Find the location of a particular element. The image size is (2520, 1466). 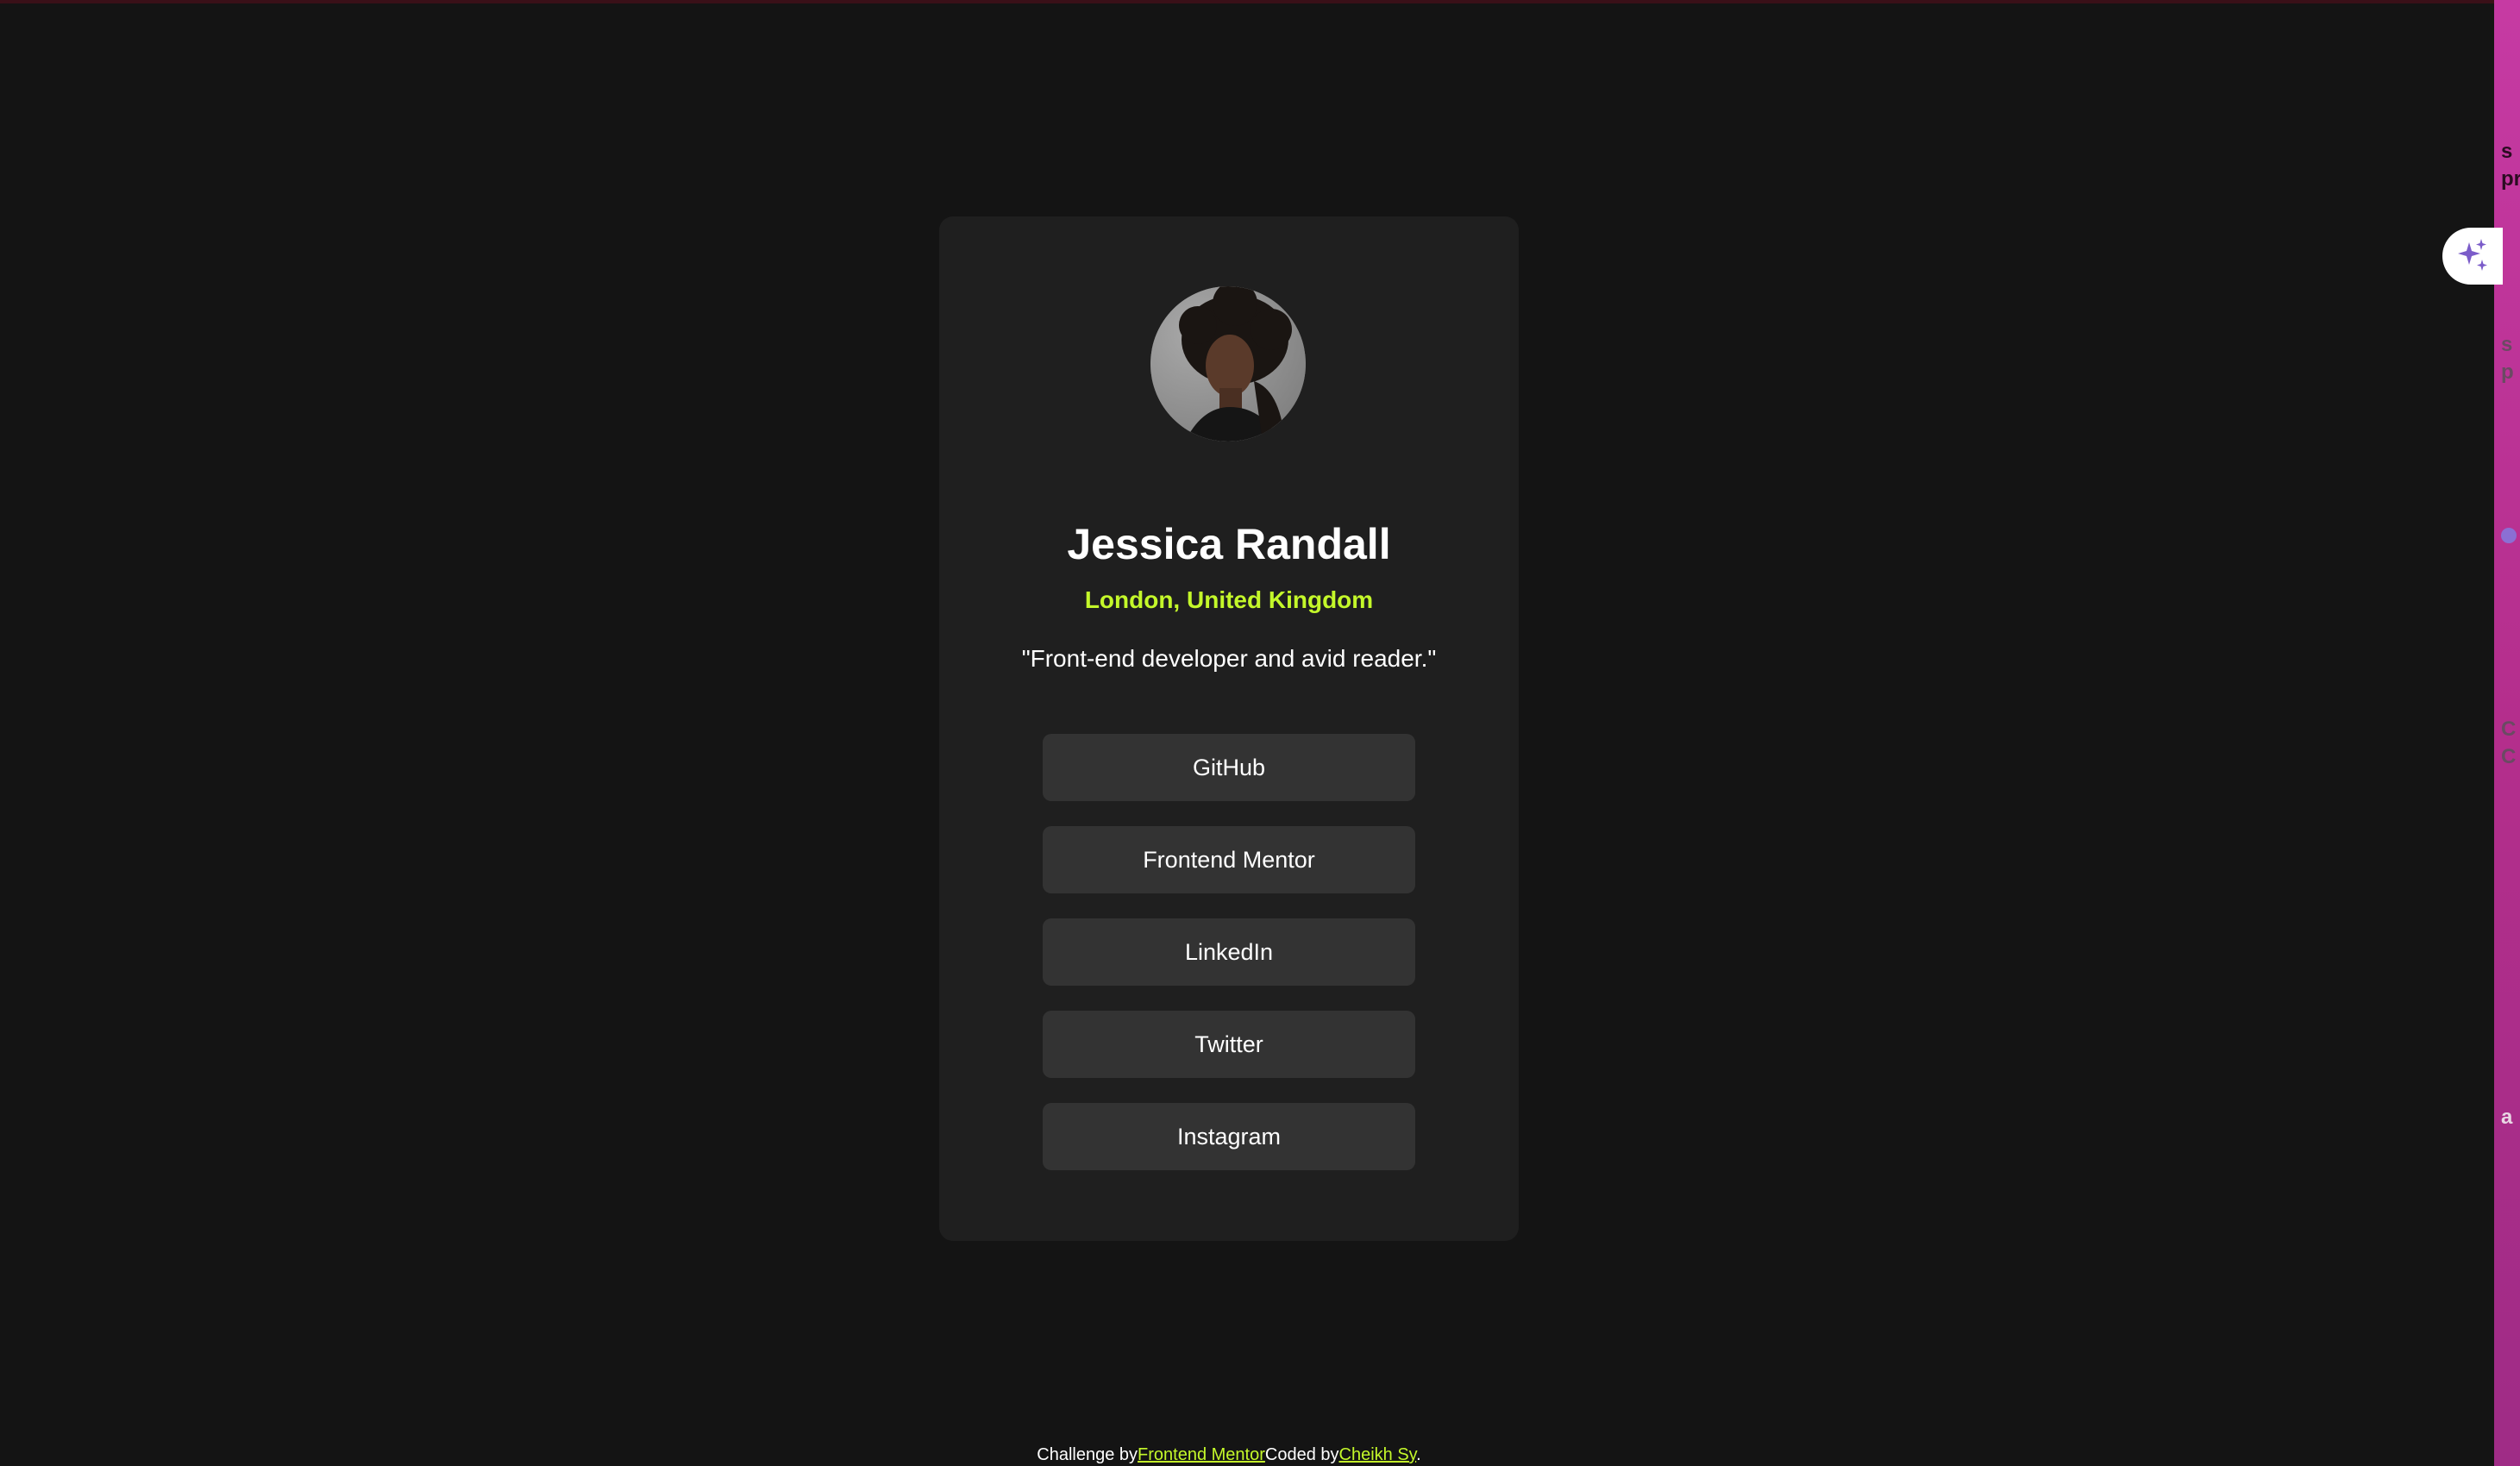

linkedin-link-button: LinkedIn is located at coordinates (1229, 952).